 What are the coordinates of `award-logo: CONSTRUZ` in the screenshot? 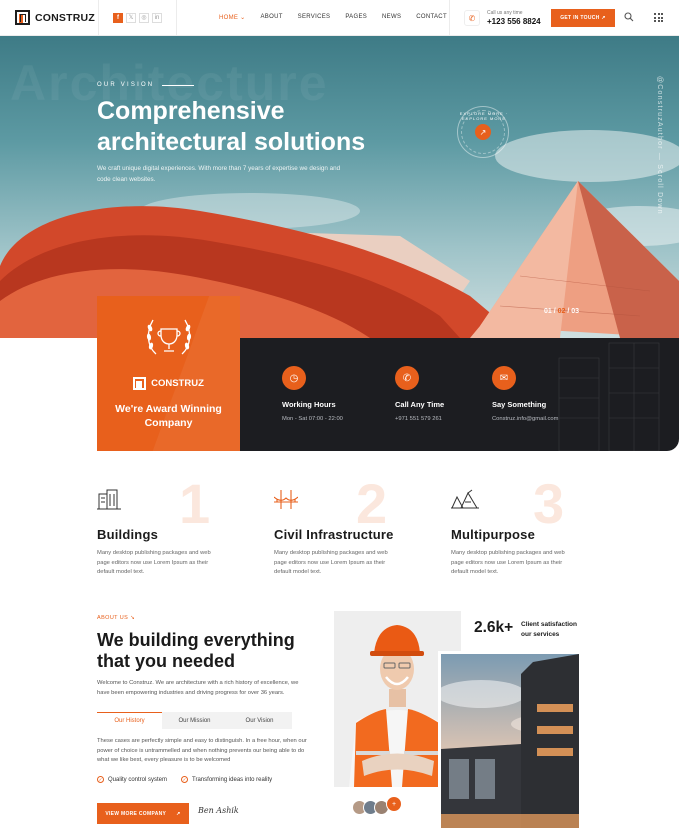 It's located at (168, 383).